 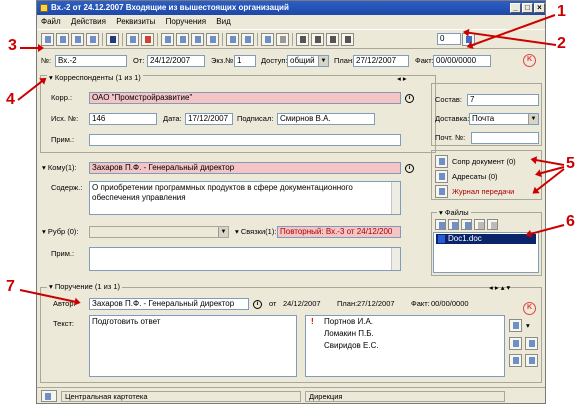 I want to click on rubric-label: ▾ Рубр (0):, so click(x=60, y=232).